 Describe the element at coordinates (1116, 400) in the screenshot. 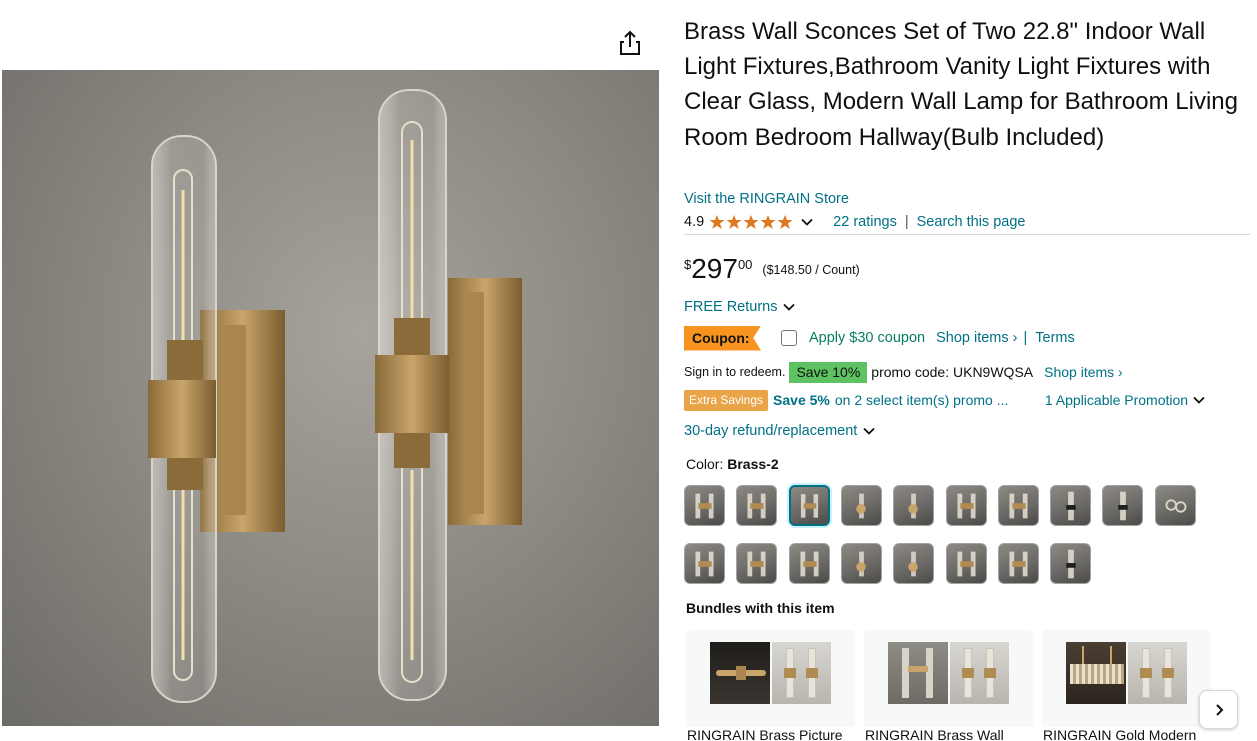

I see `applicable-promotion-label: 1 Applicable Promotion` at that location.